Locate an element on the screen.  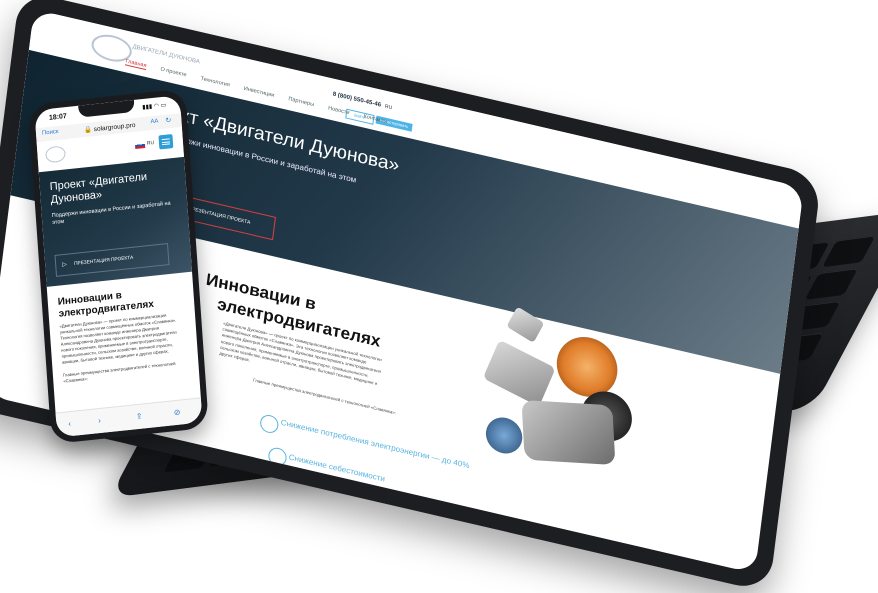
menu-item-home: Главная is located at coordinates (135, 64).